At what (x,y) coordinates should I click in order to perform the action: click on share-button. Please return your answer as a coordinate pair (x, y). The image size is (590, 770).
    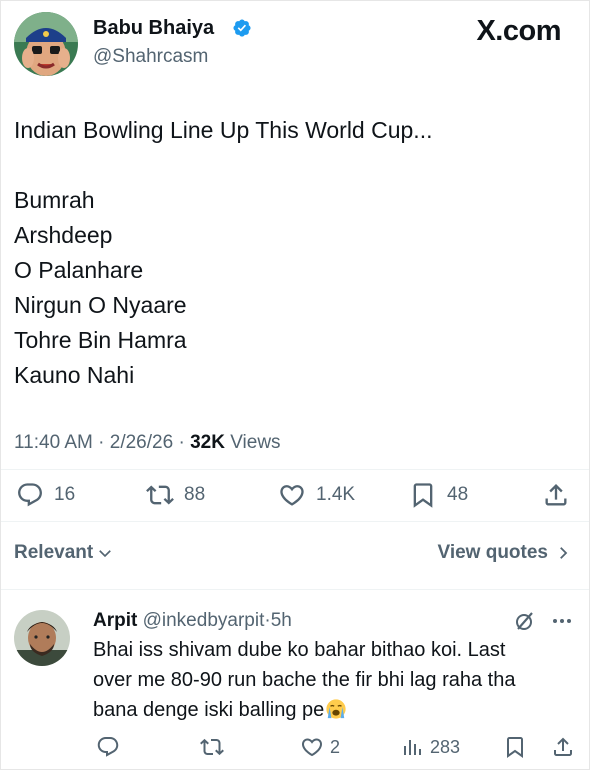
    Looking at the image, I should click on (556, 495).